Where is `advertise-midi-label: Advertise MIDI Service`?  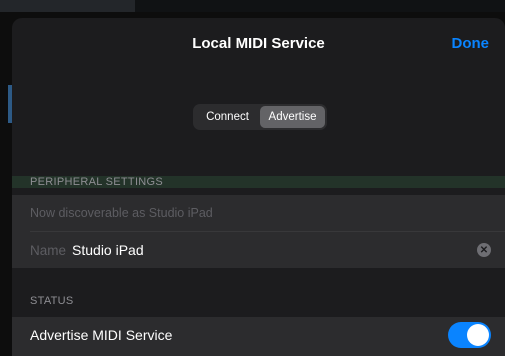
advertise-midi-label: Advertise MIDI Service is located at coordinates (101, 335).